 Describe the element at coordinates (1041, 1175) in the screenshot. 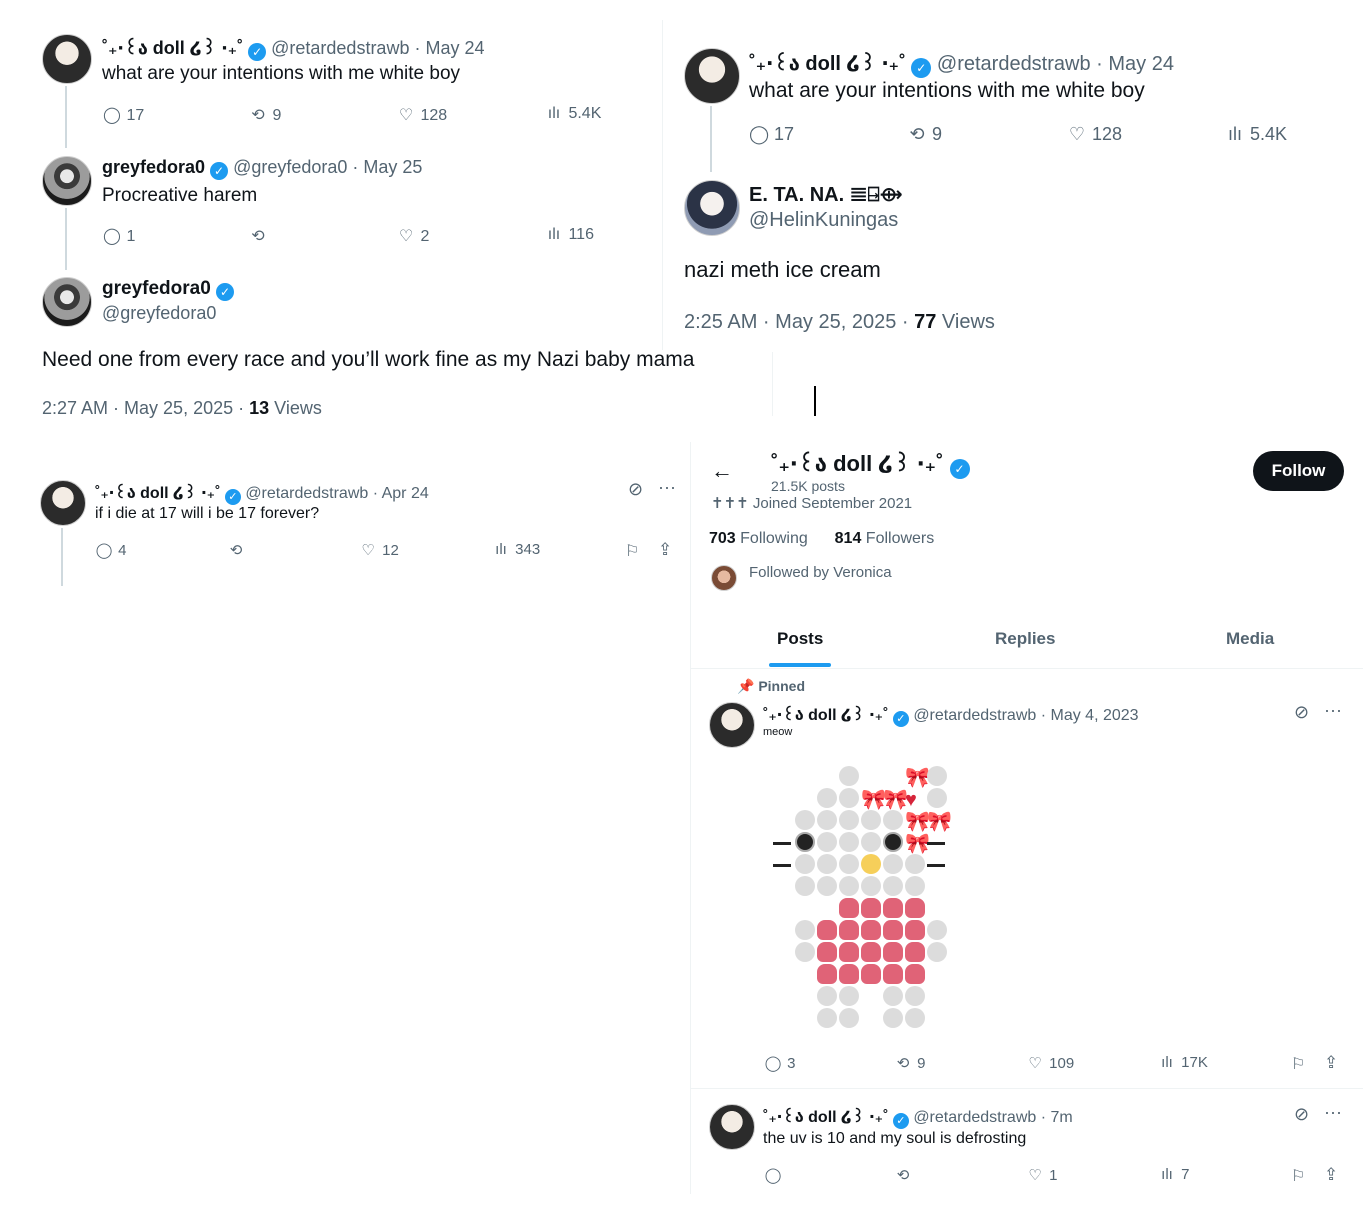

I see `like-button: ♡ 1` at that location.